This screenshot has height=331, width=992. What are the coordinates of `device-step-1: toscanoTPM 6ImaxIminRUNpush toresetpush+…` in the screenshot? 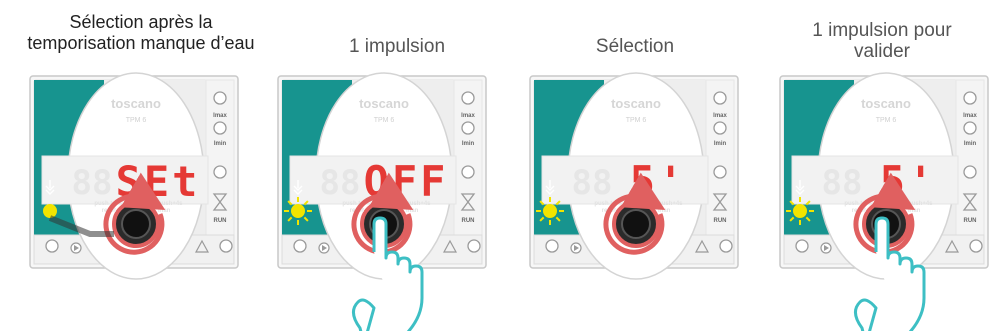 It's located at (134, 176).